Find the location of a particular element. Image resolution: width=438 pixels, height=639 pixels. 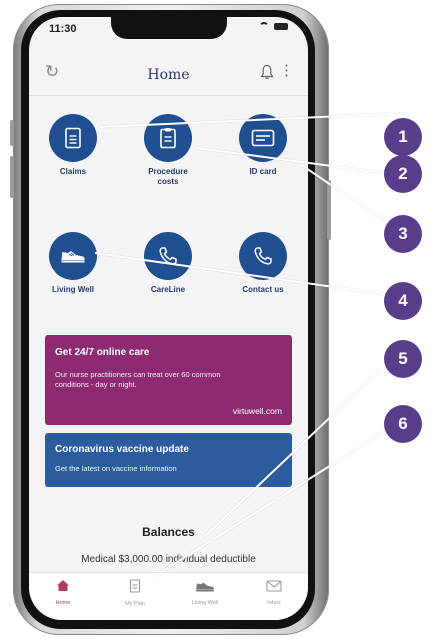

header-divider is located at coordinates (168, 95).